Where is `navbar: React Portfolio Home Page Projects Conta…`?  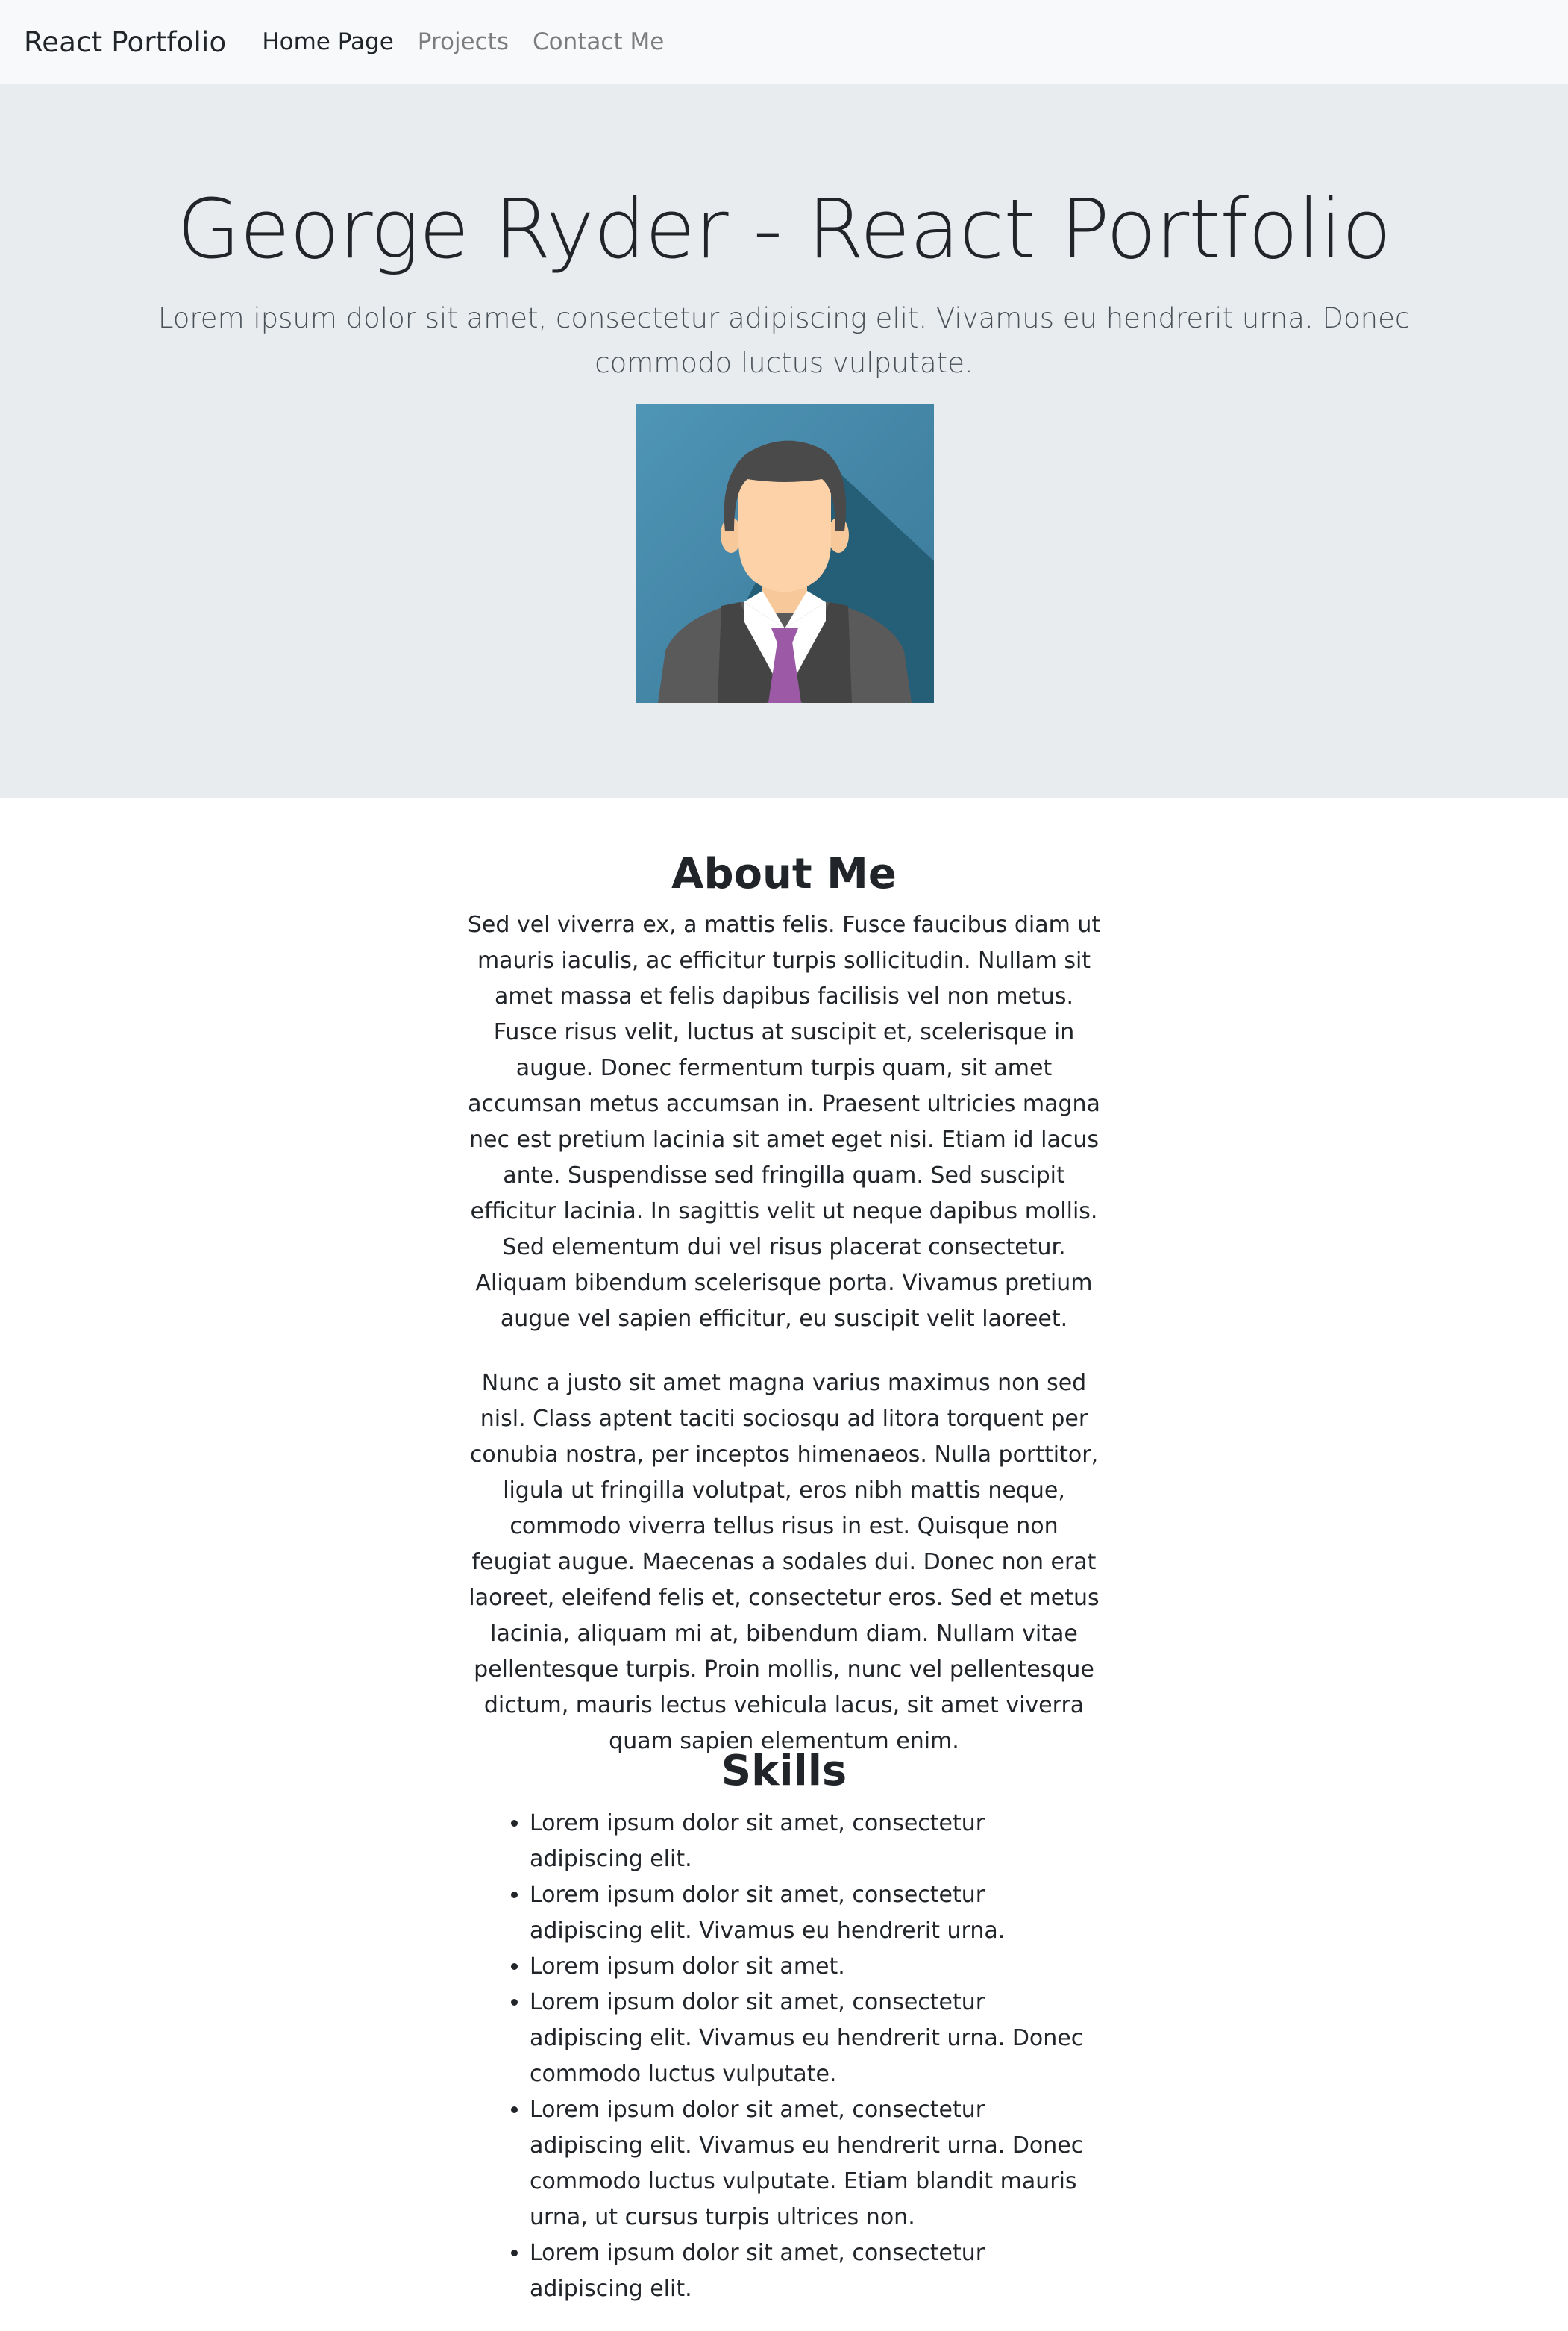
navbar: React Portfolio Home Page Projects Conta… is located at coordinates (784, 42).